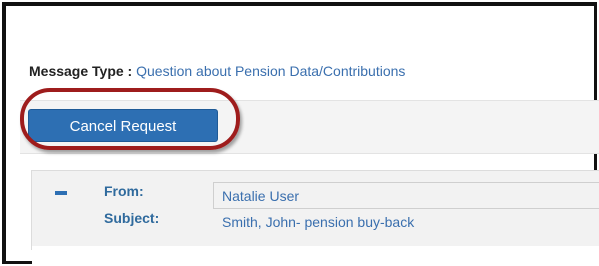 The width and height of the screenshot is (599, 266). What do you see at coordinates (81, 71) in the screenshot?
I see `message-type-label: Message Type :` at bounding box center [81, 71].